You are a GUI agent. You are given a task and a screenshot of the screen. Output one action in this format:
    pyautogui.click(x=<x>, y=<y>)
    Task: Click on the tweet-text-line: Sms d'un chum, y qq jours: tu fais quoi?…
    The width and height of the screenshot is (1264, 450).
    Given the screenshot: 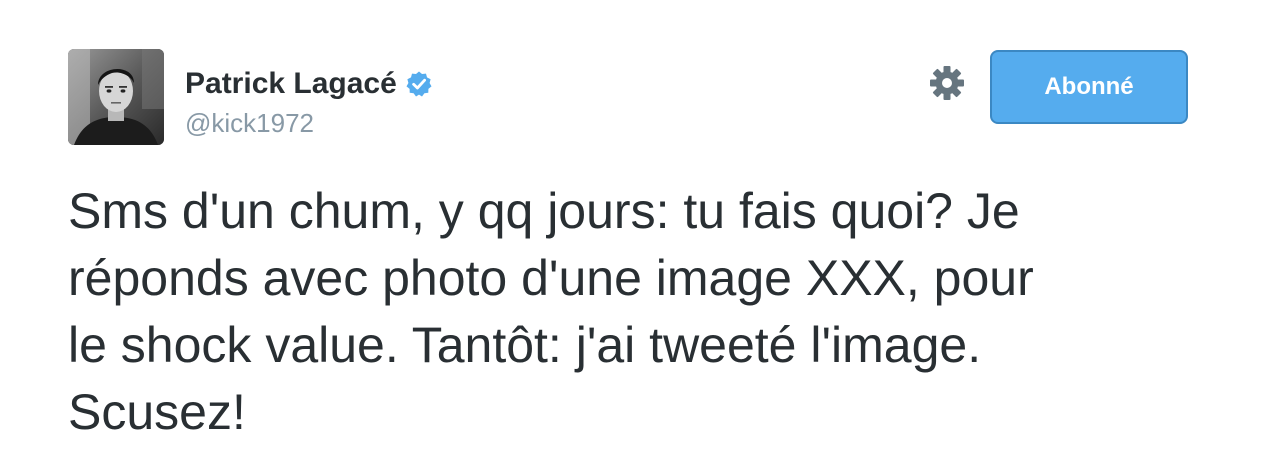 What is the action you would take?
    pyautogui.click(x=544, y=211)
    